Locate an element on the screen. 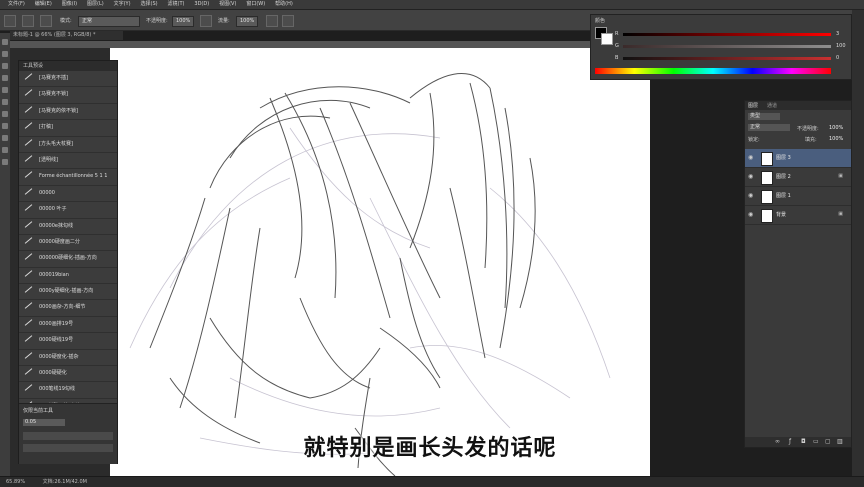 The image size is (864, 487). flow-field: 100% is located at coordinates (247, 21).